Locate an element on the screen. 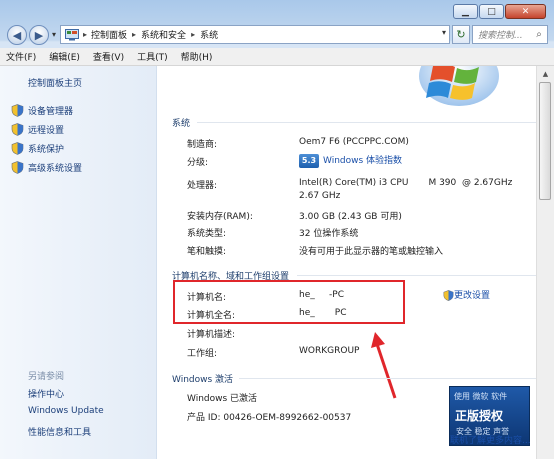  menu-help: 帮助(H) is located at coordinates (197, 56).